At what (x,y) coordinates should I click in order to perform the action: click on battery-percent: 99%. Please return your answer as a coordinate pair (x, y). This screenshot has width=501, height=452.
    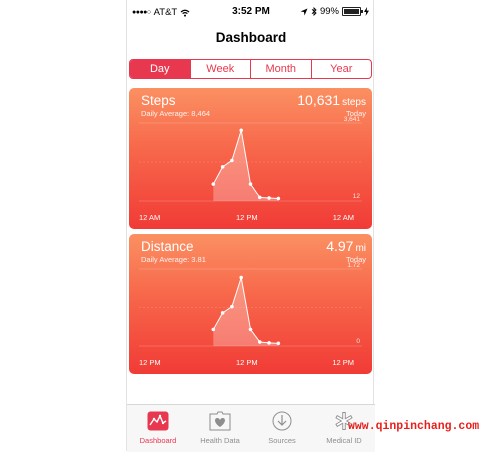
    Looking at the image, I should click on (329, 11).